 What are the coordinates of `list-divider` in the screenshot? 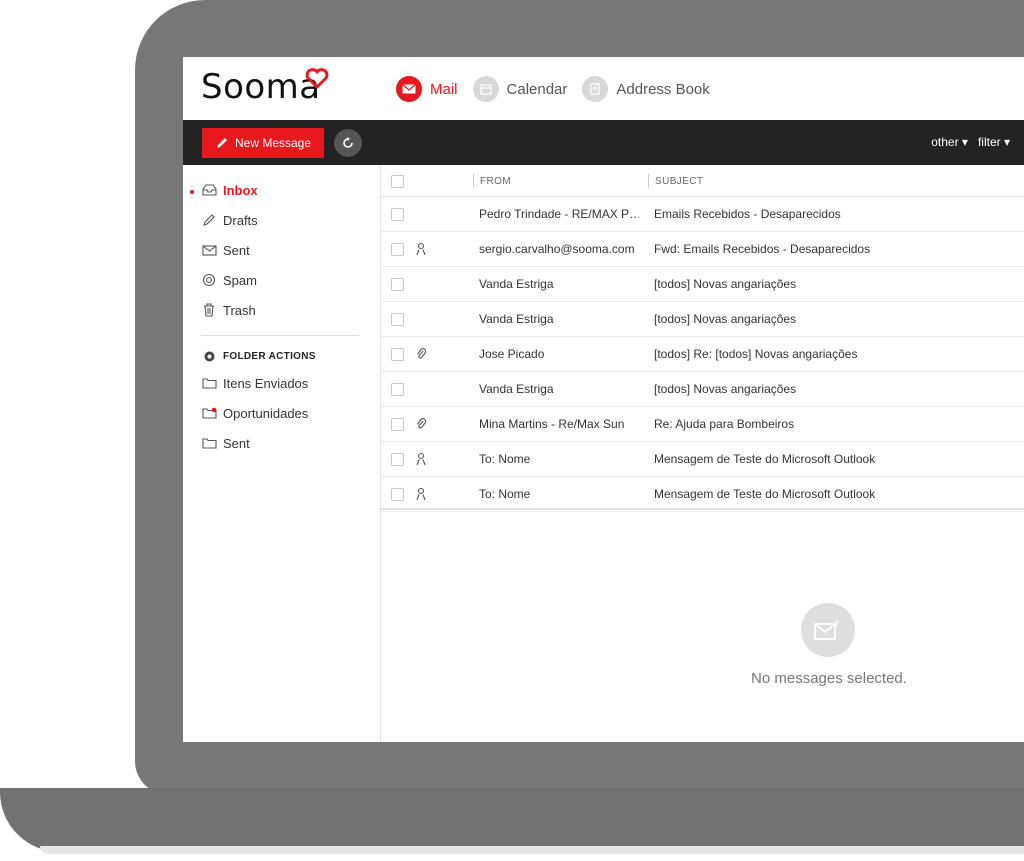 It's located at (702, 509).